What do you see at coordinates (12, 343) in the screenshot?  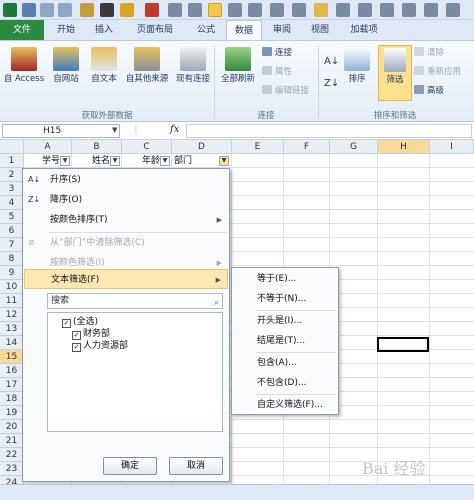 I see `row-header: 14` at bounding box center [12, 343].